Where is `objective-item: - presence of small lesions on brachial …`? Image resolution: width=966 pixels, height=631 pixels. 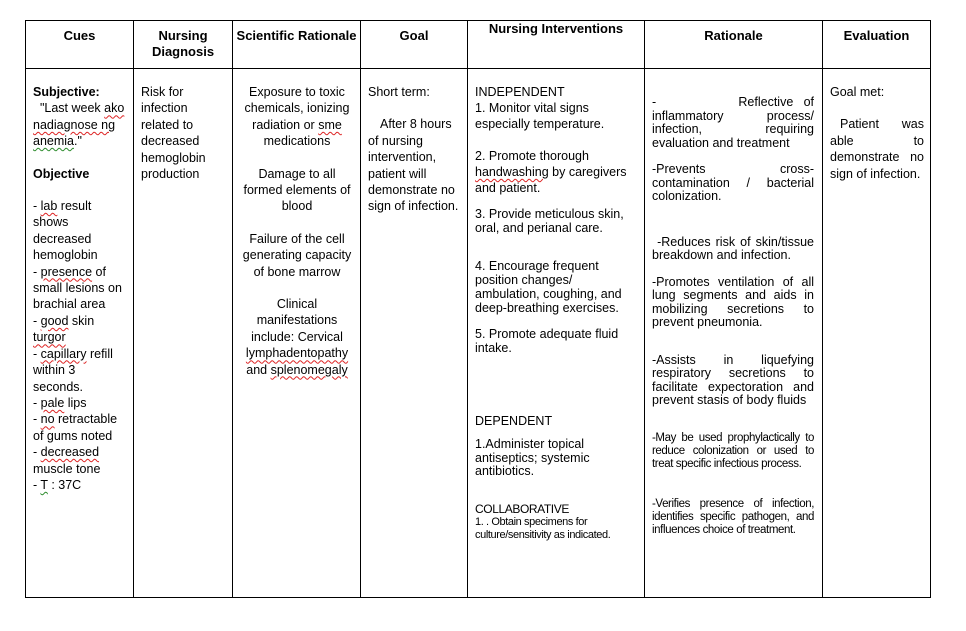
objective-item: - presence of small lesions on brachial … is located at coordinates (77, 288).